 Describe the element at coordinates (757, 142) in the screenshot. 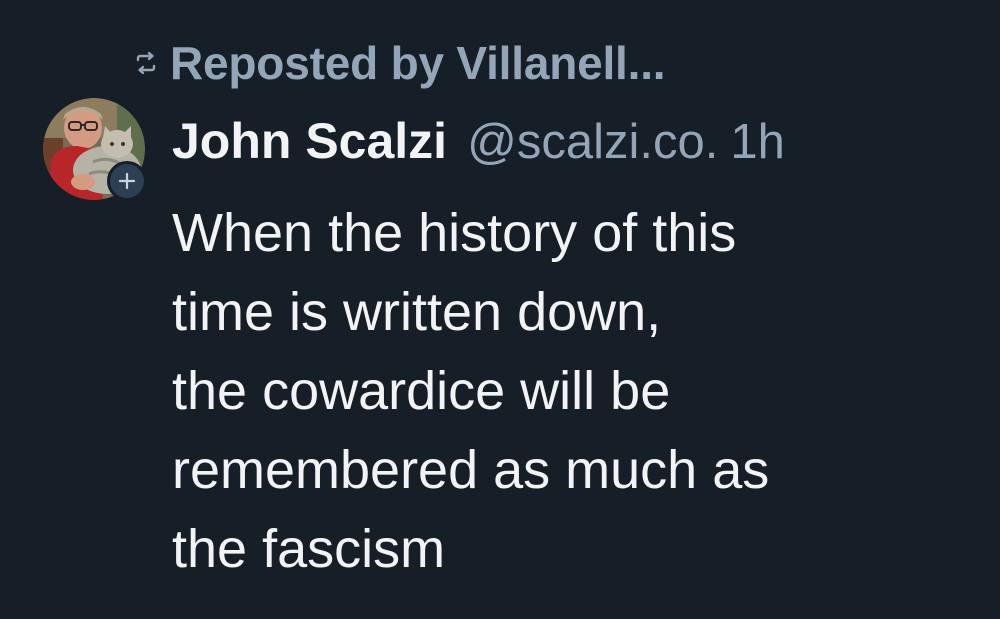

I see `post-timestamp: 1h` at that location.